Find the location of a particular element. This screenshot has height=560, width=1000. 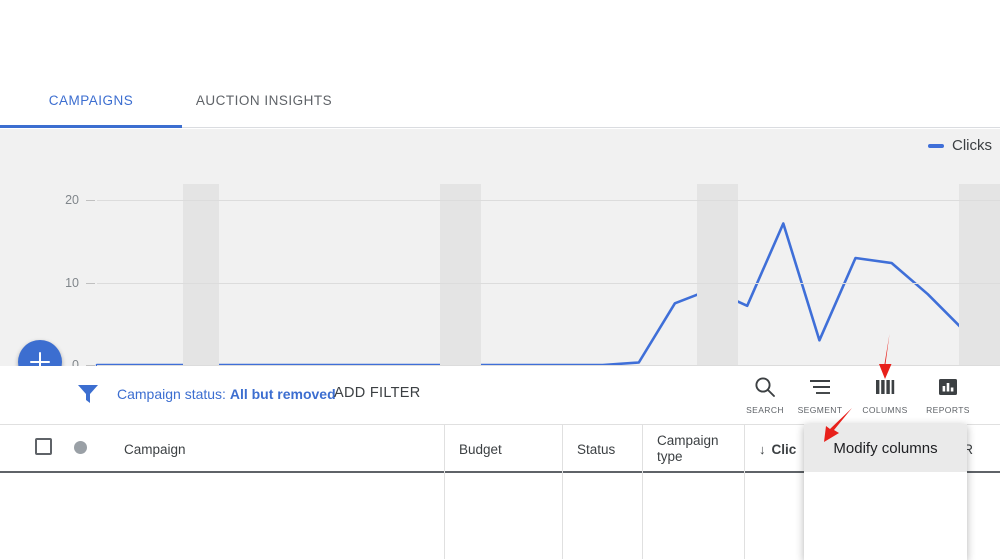

tab-campaigns-label: CAMPAIGNS is located at coordinates (91, 100).